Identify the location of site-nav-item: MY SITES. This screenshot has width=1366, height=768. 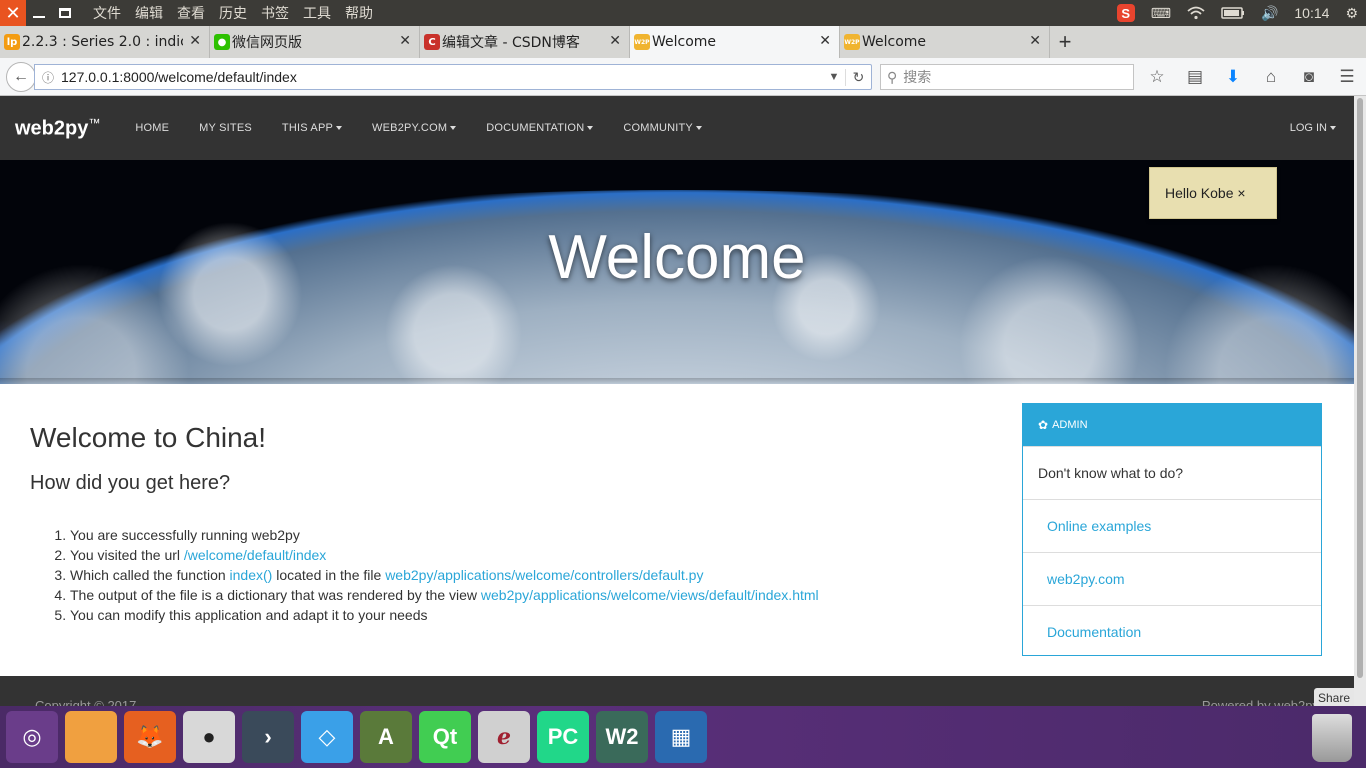
(225, 128).